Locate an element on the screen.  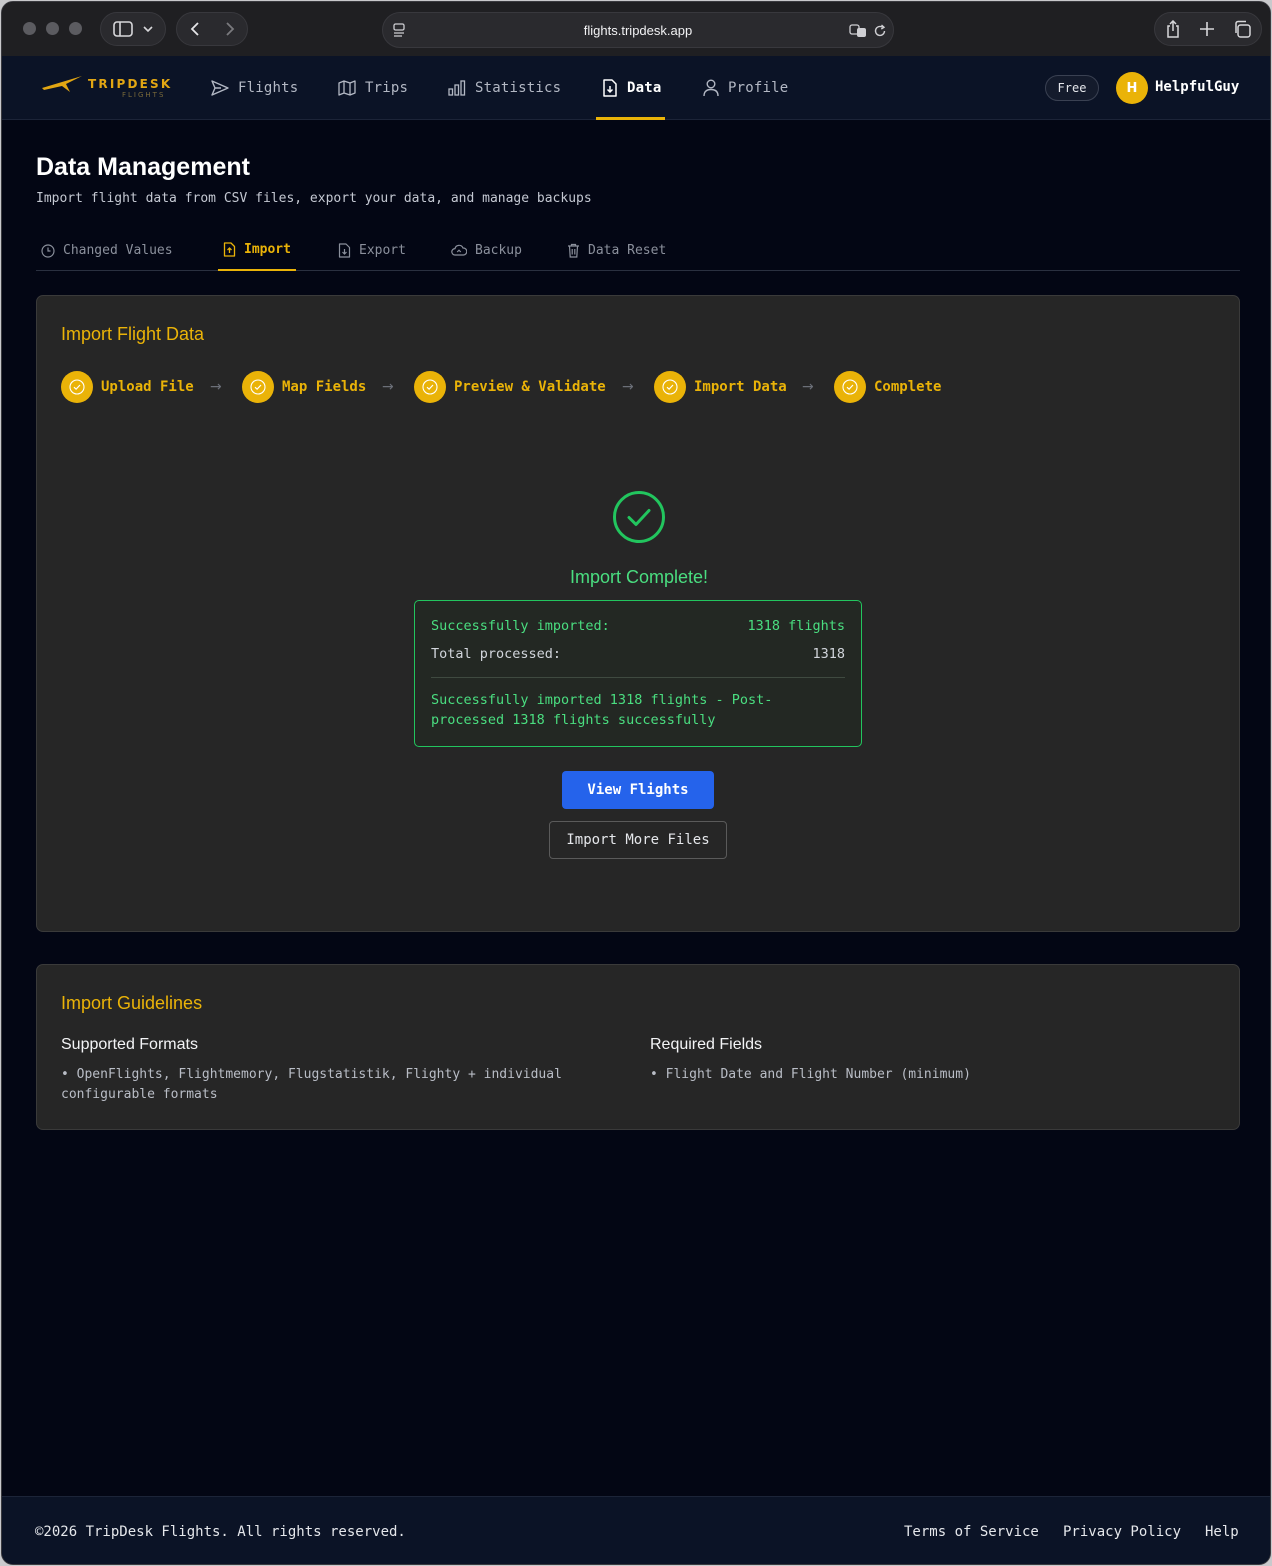
nav-profile-label: Profile is located at coordinates (758, 88).